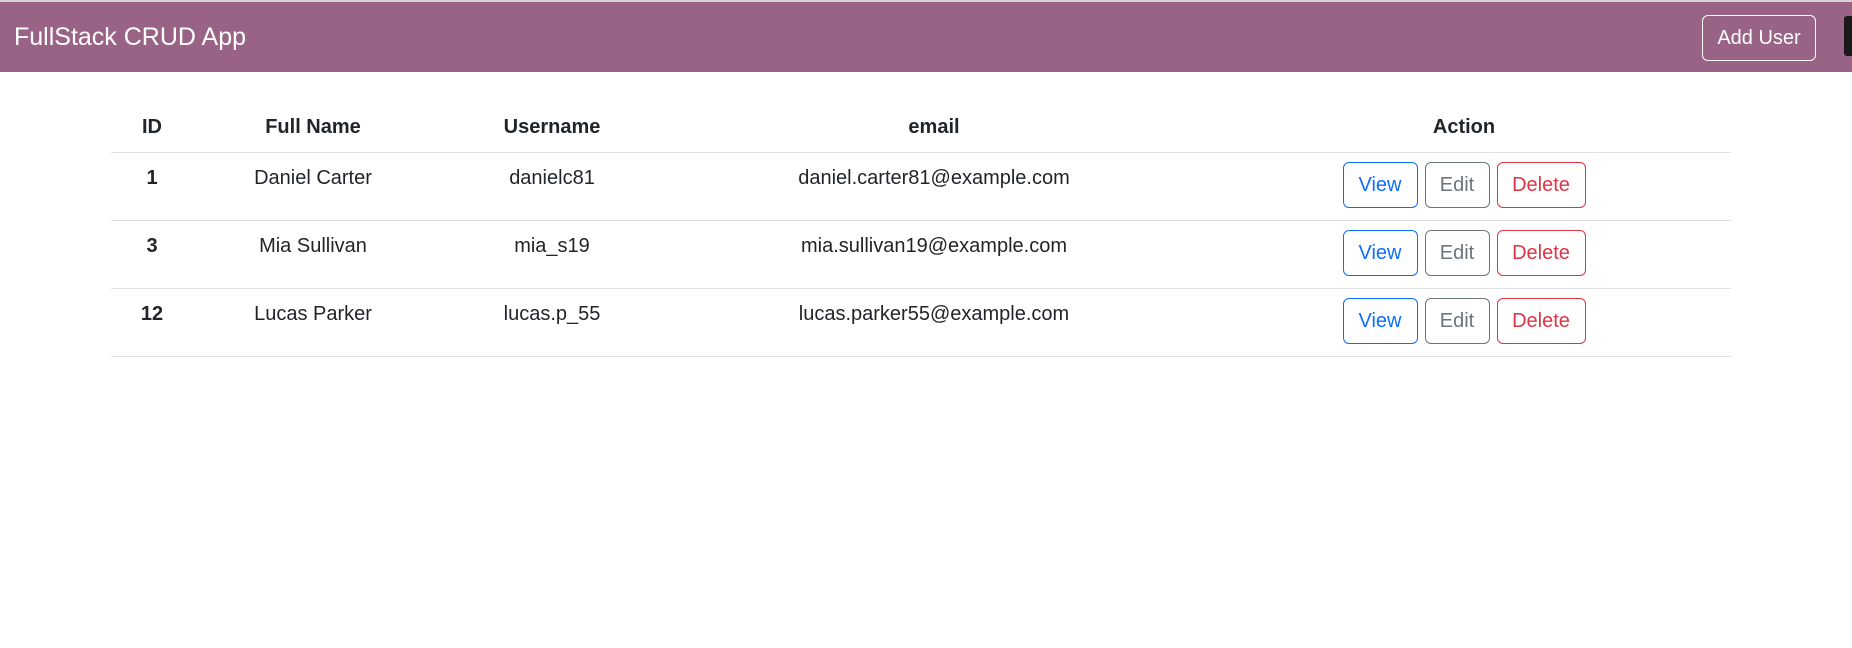  I want to click on add-user-button: Add User, so click(1759, 38).